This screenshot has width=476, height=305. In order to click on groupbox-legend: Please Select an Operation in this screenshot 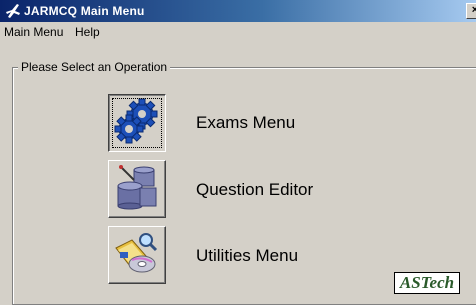, I will do `click(94, 67)`.